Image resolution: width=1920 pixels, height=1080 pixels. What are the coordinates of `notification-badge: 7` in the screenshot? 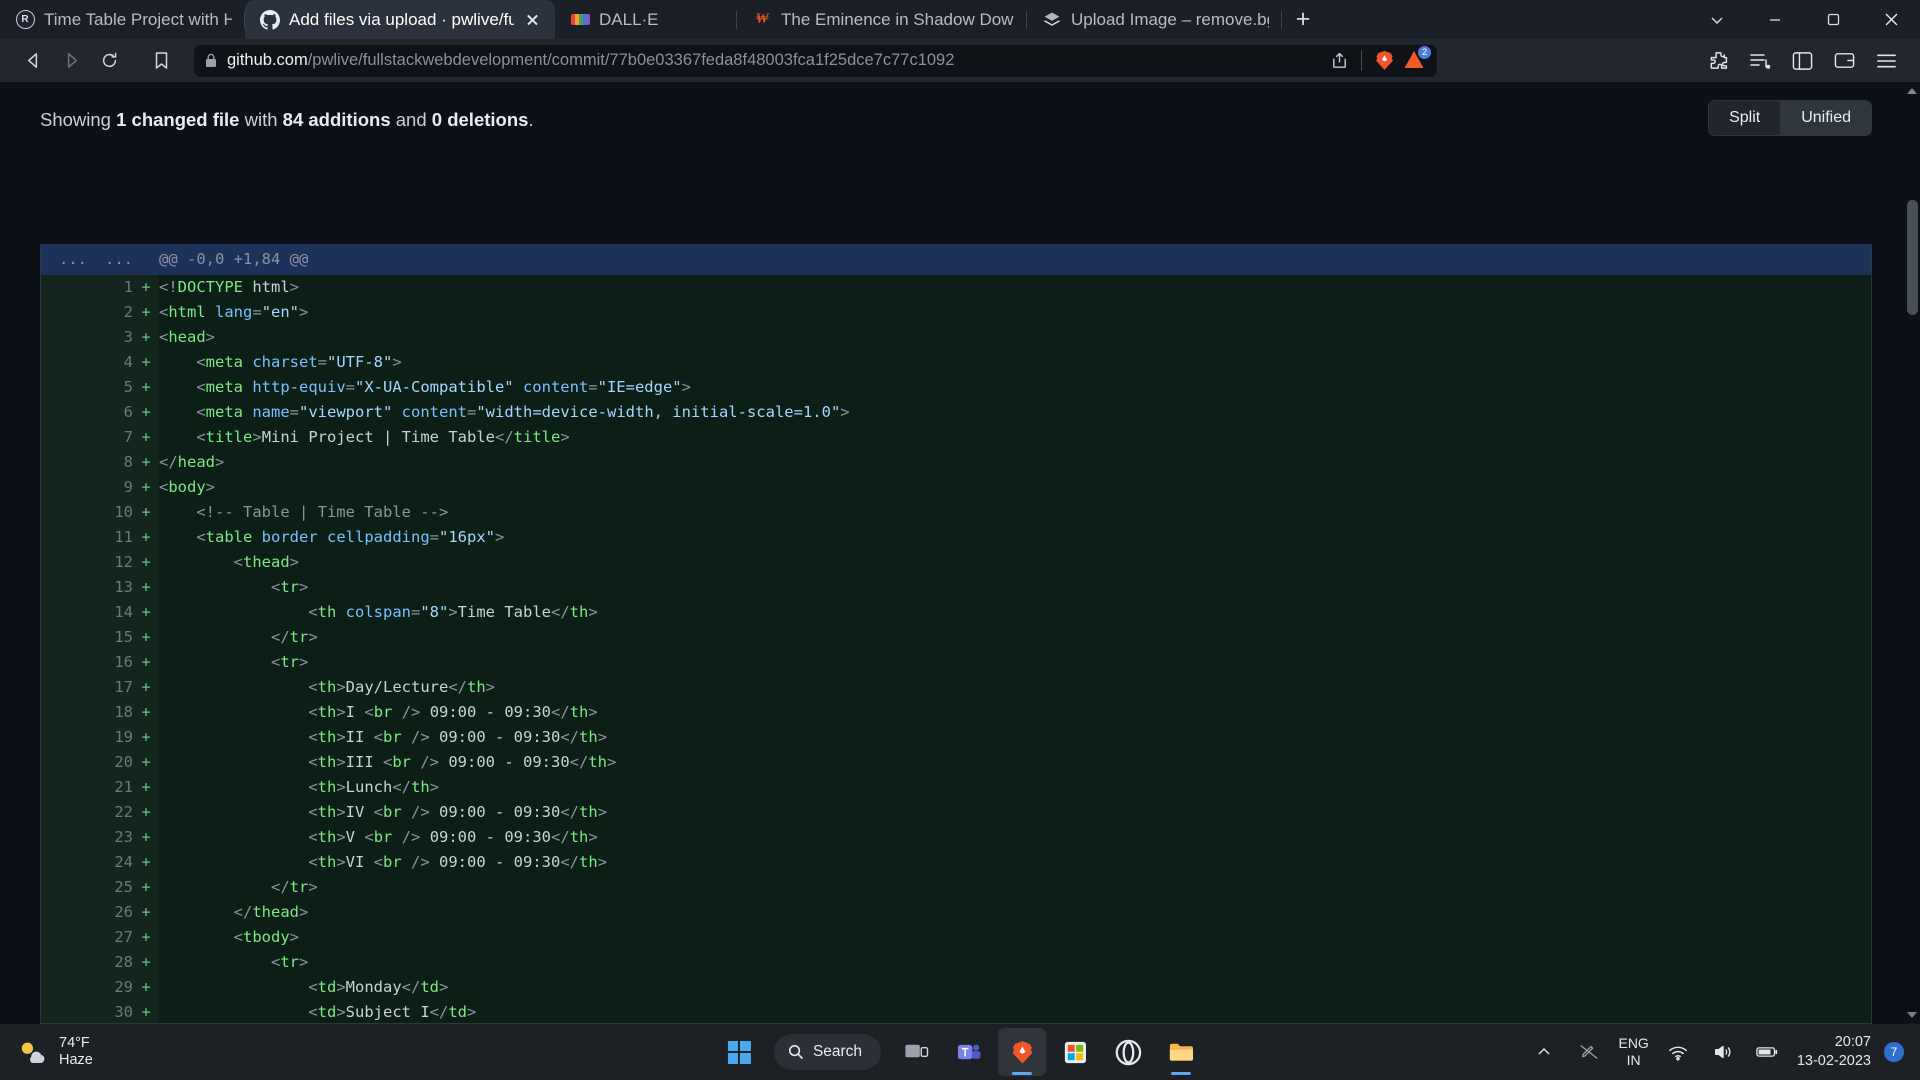 It's located at (1894, 1052).